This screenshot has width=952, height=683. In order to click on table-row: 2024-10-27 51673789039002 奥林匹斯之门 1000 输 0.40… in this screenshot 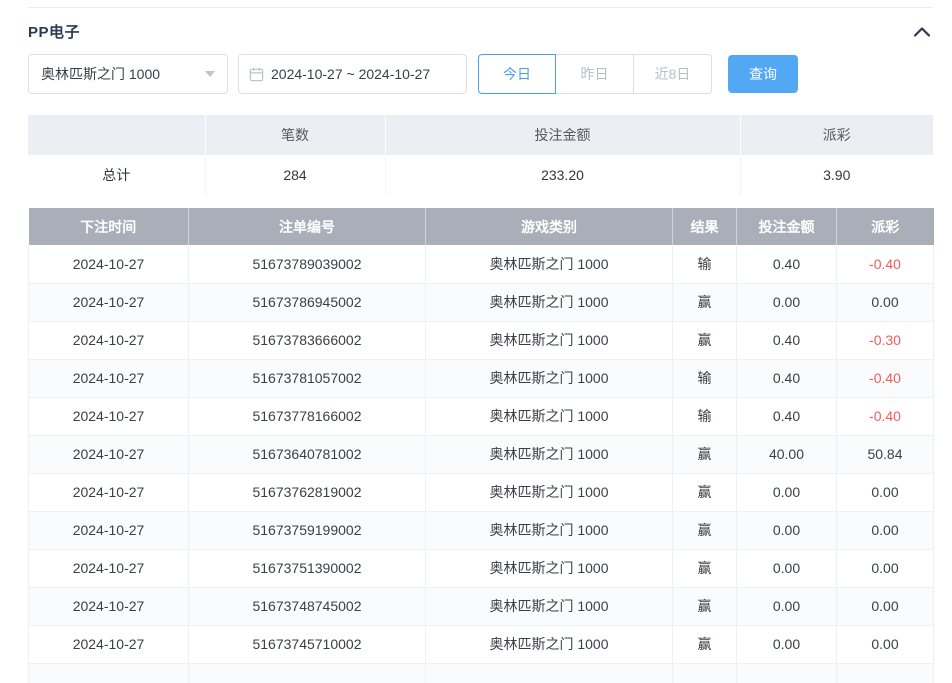, I will do `click(481, 264)`.